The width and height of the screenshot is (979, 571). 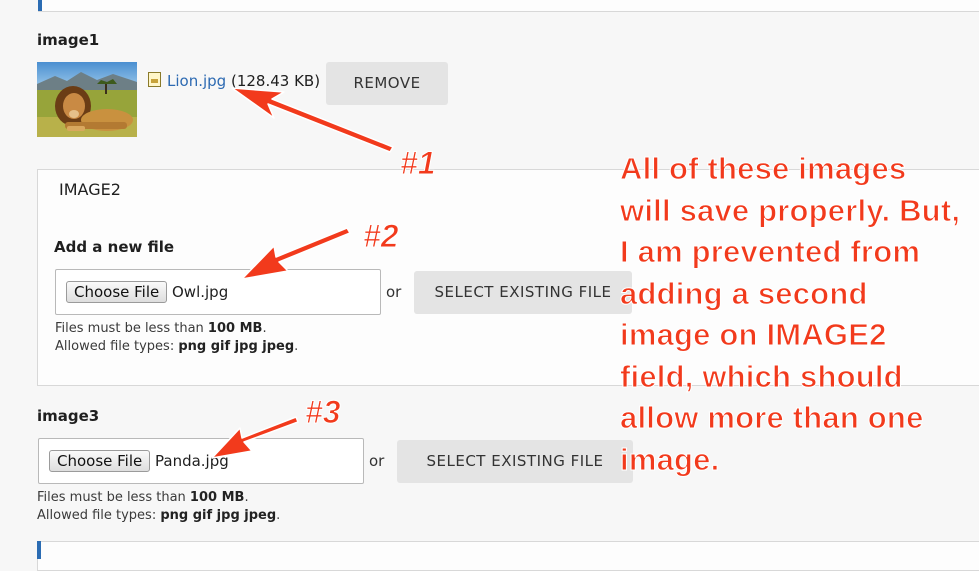 What do you see at coordinates (508, 556) in the screenshot?
I see `next-field-container` at bounding box center [508, 556].